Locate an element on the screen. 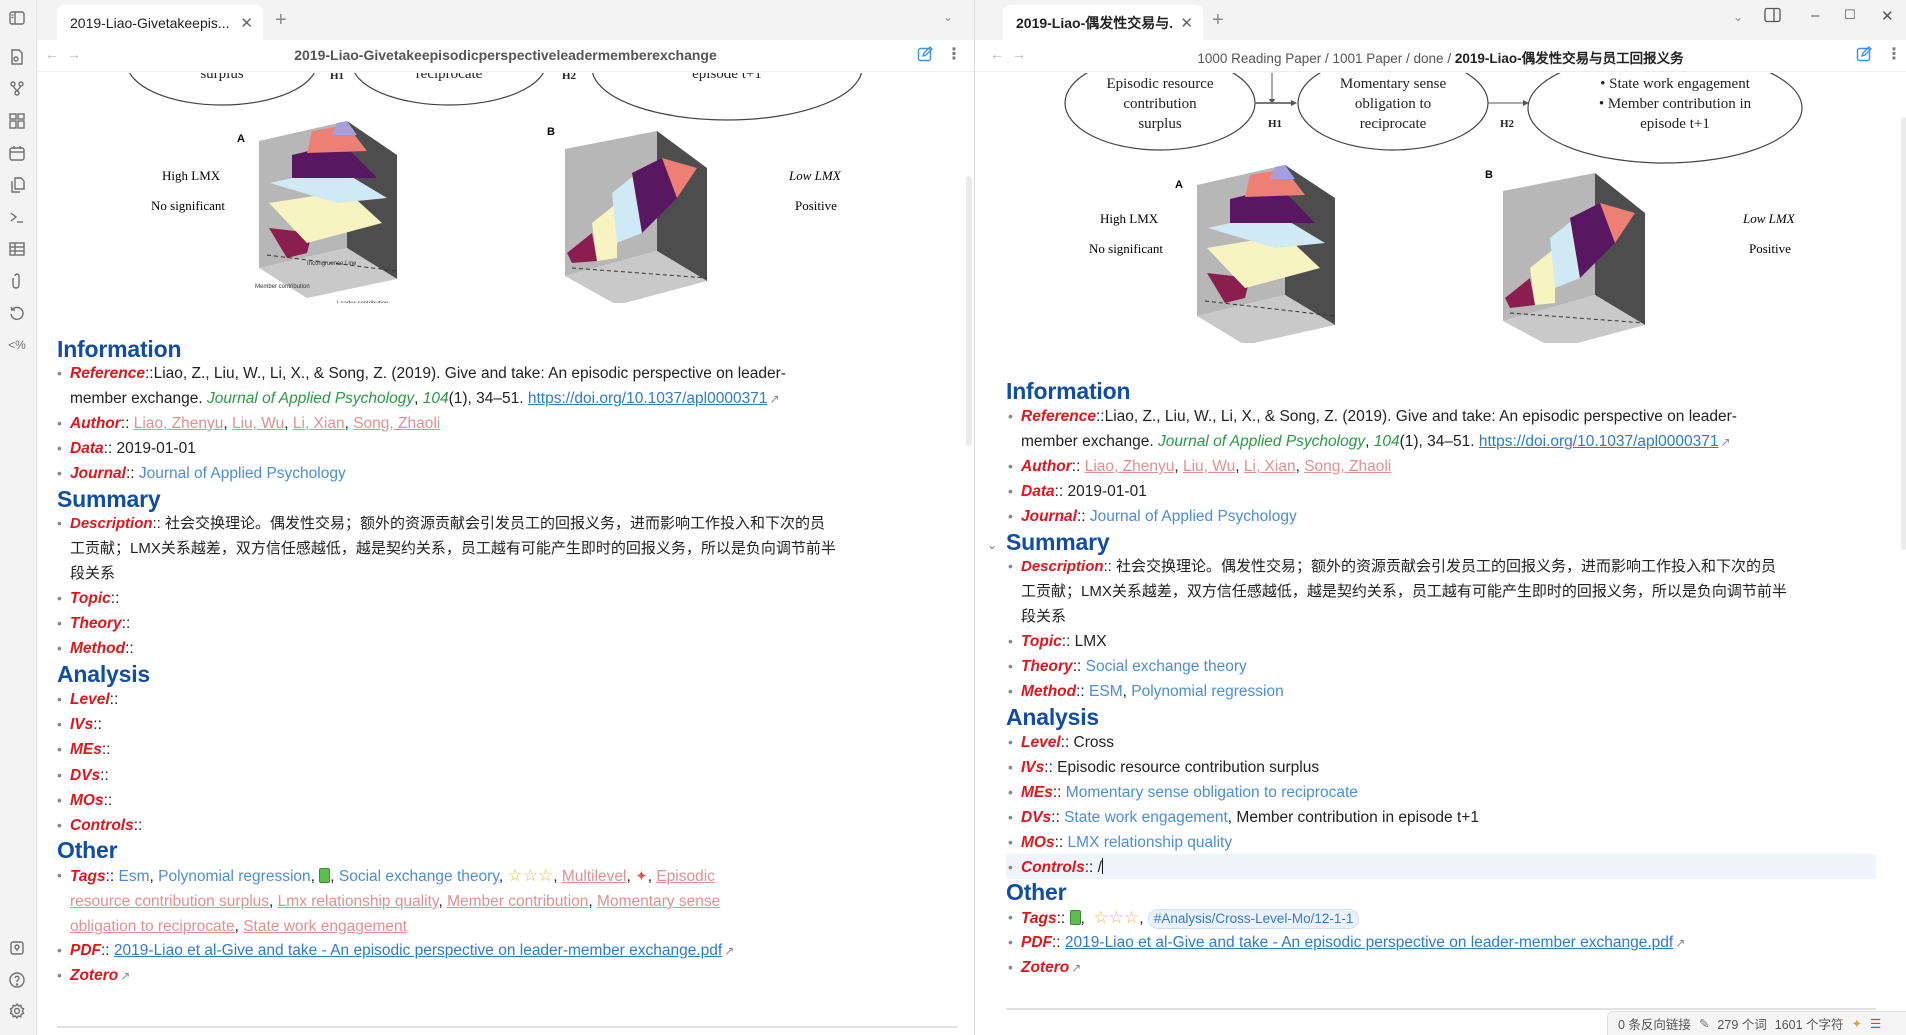 The width and height of the screenshot is (1906, 1035). breadcrumb-path: 1000 Reading Paper / 1001 Paper / done / is located at coordinates (1325, 58).